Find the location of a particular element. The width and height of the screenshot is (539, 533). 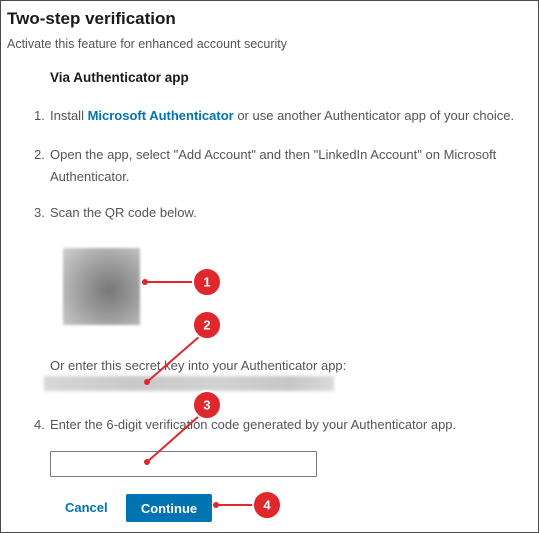

secret-key-value is located at coordinates (189, 383).